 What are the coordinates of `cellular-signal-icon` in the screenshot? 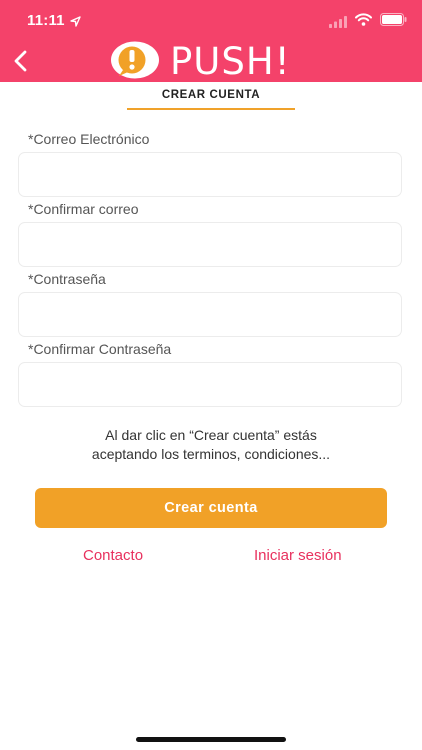 It's located at (338, 24).